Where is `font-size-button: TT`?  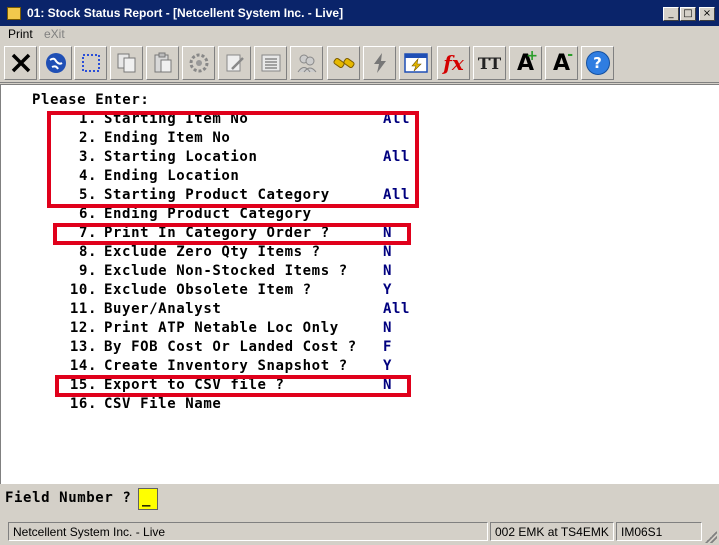 font-size-button: TT is located at coordinates (489, 63).